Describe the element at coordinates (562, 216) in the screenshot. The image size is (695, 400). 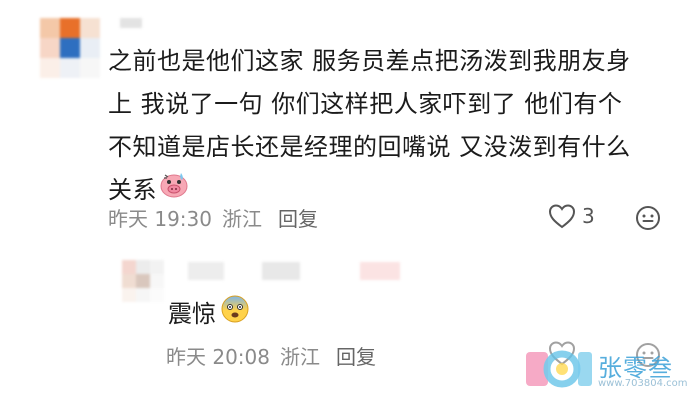
I see `heart-outline-icon` at that location.